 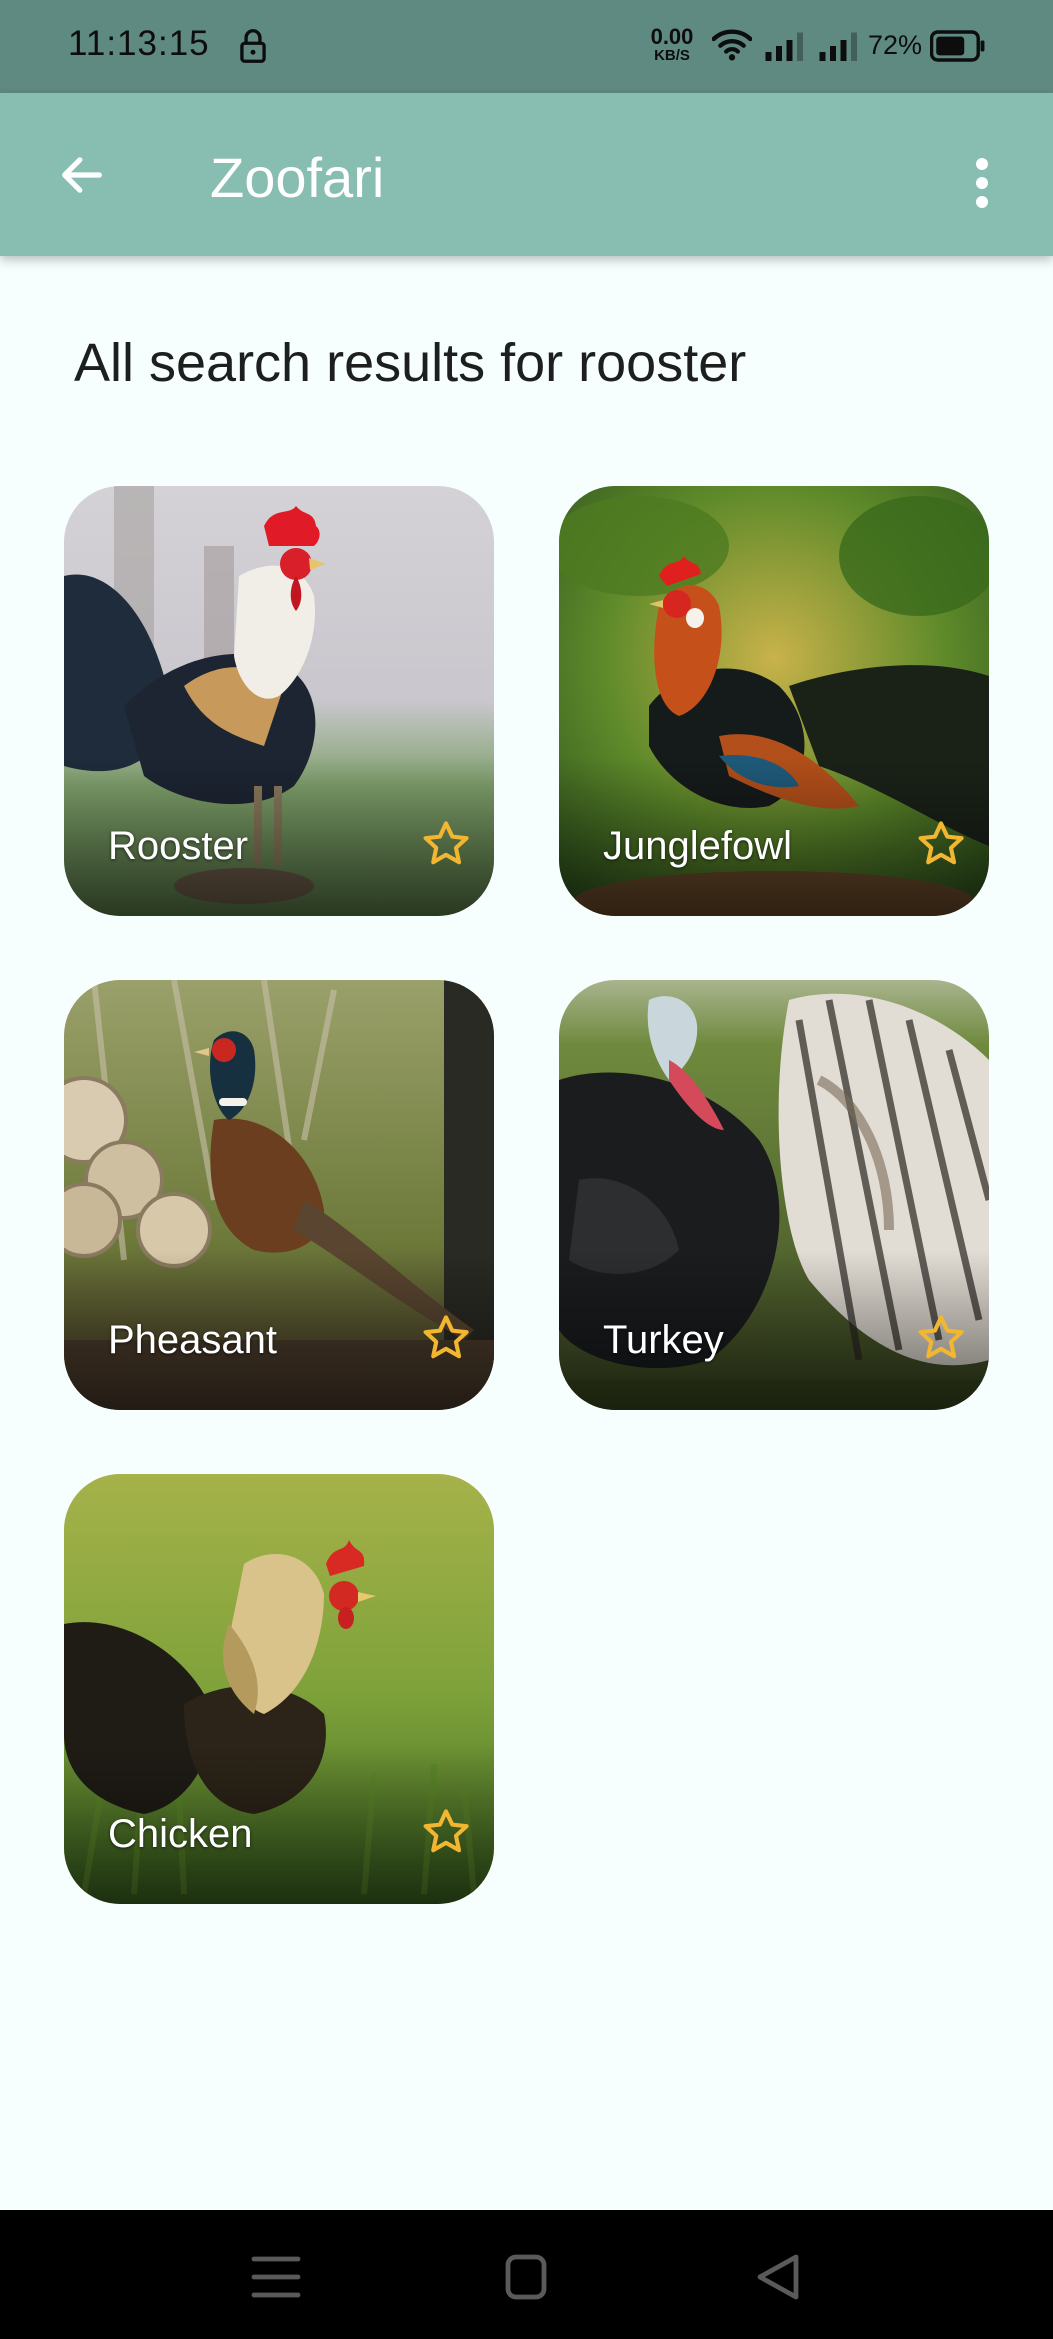 I want to click on back-triangle-icon, so click(x=778, y=2277).